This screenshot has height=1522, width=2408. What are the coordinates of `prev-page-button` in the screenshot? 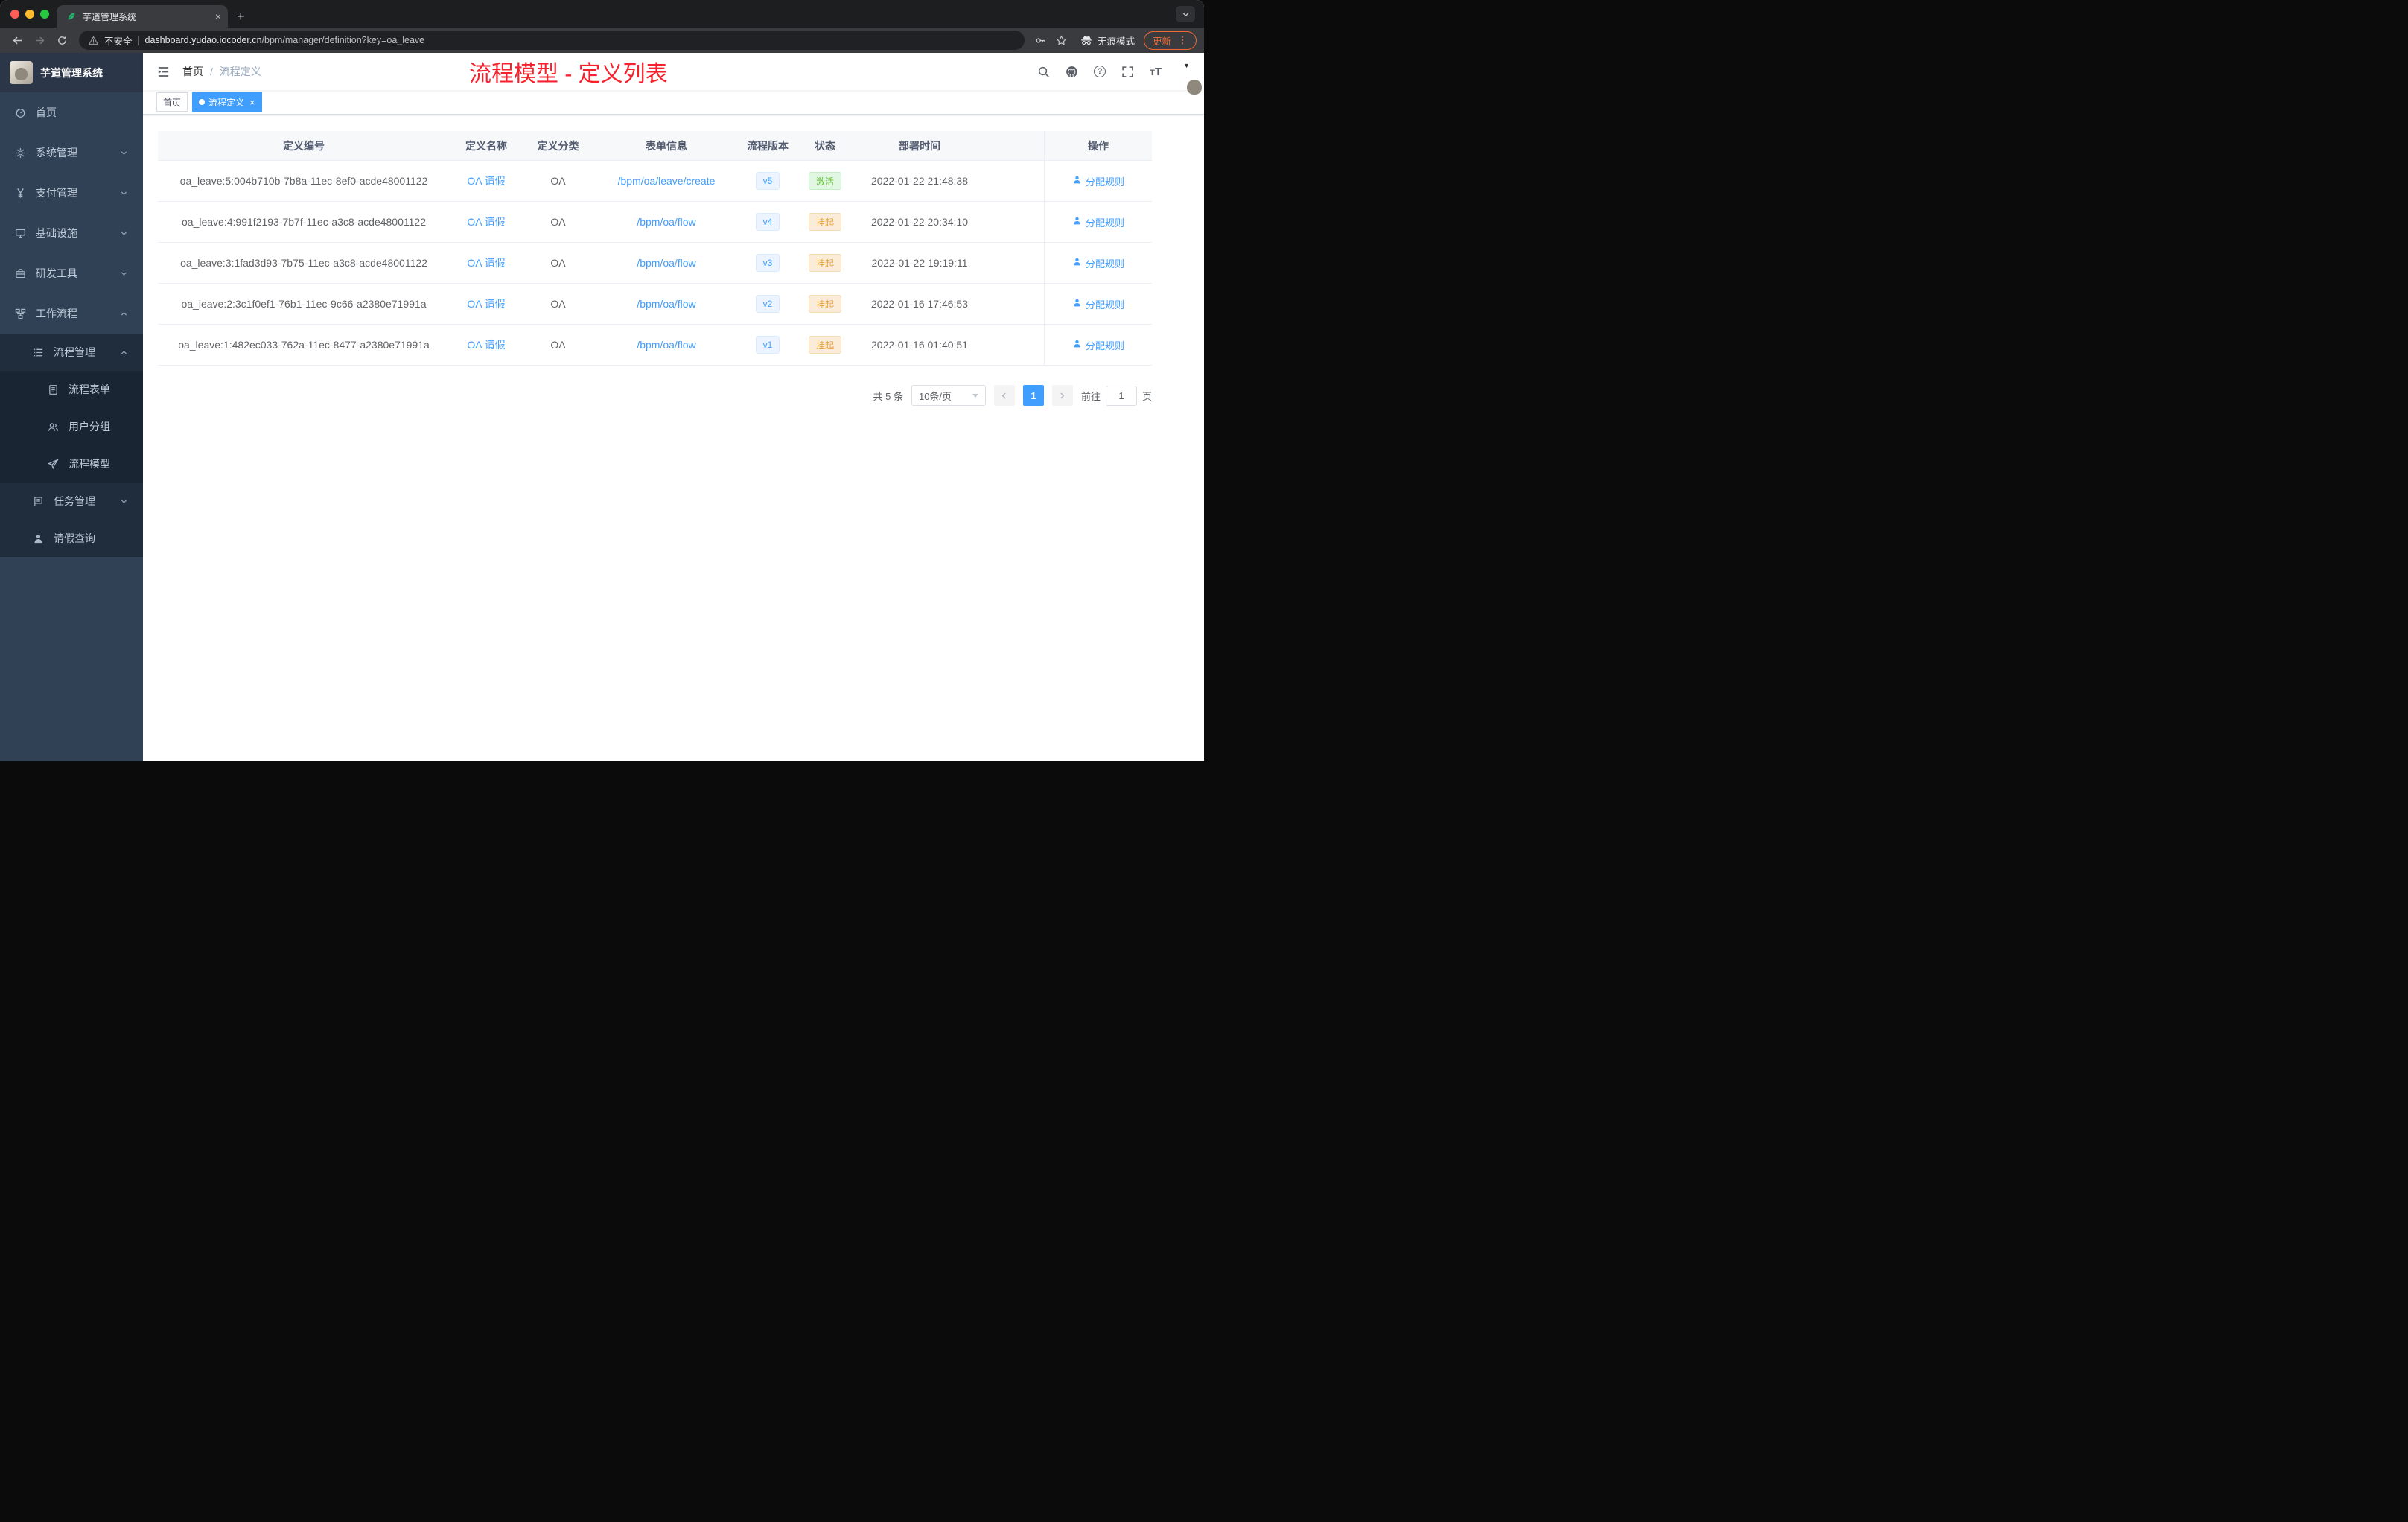 It's located at (1004, 395).